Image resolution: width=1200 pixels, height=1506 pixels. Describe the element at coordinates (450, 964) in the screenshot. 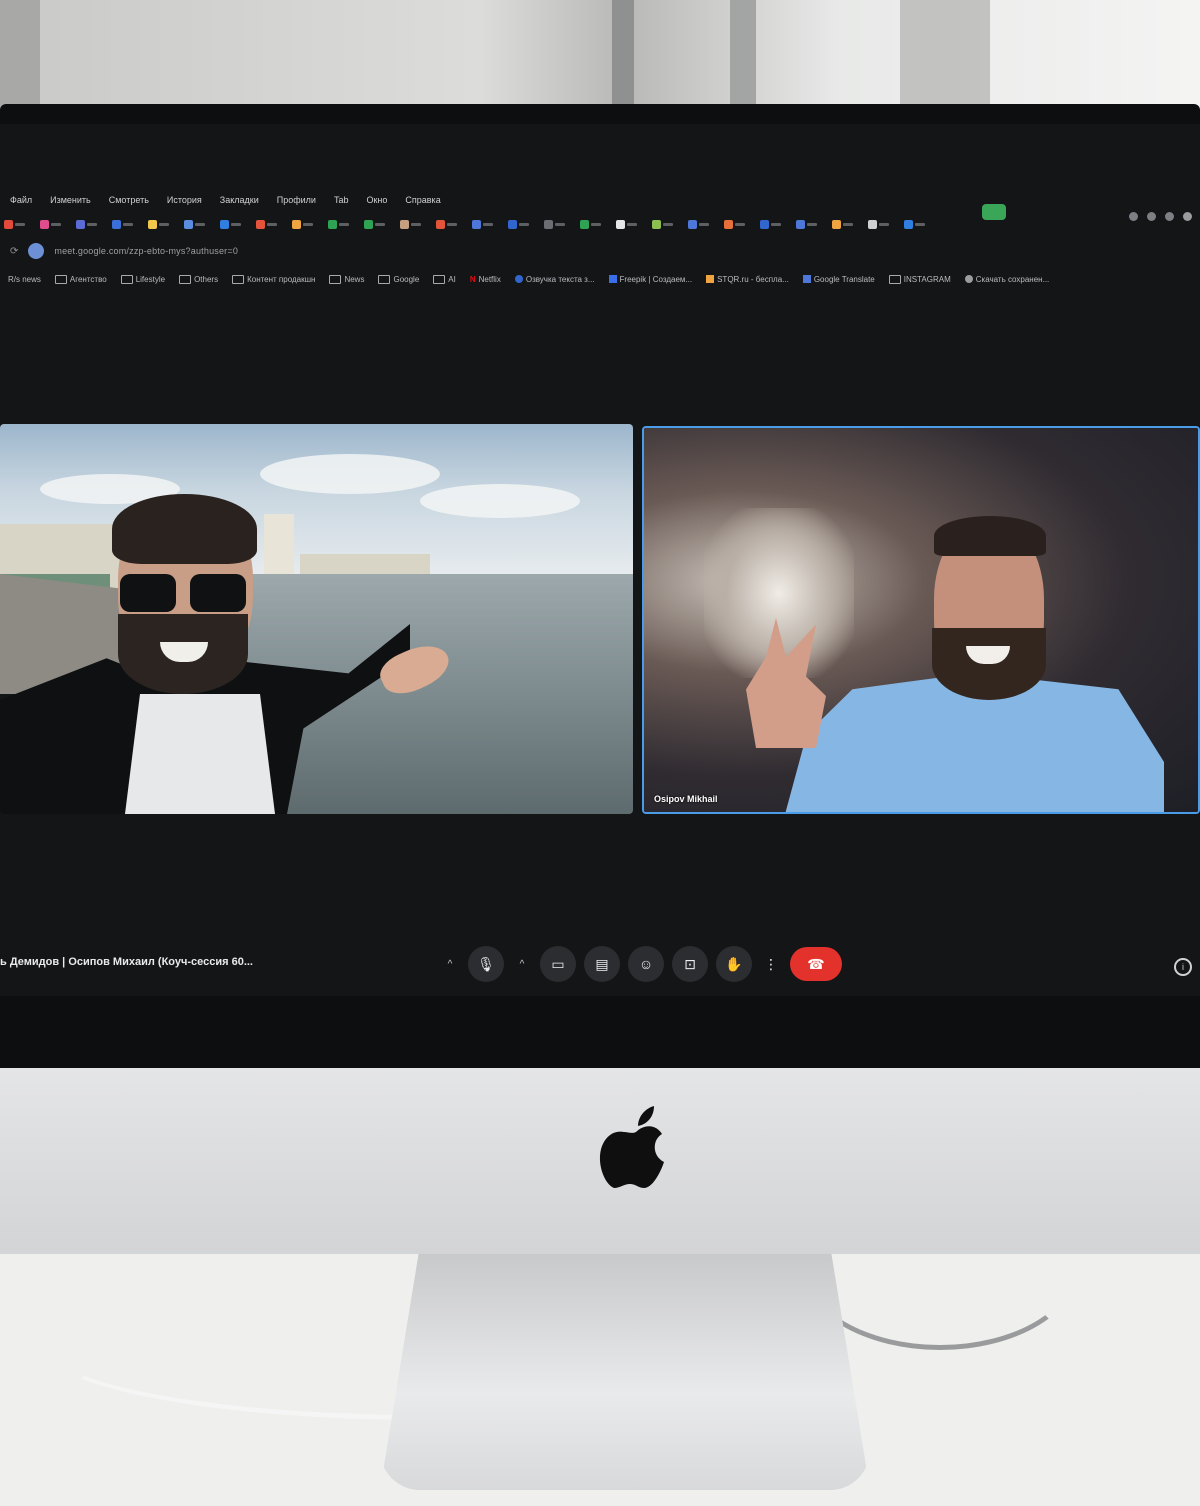

I see `audio-options-chevron-icon: ^` at that location.